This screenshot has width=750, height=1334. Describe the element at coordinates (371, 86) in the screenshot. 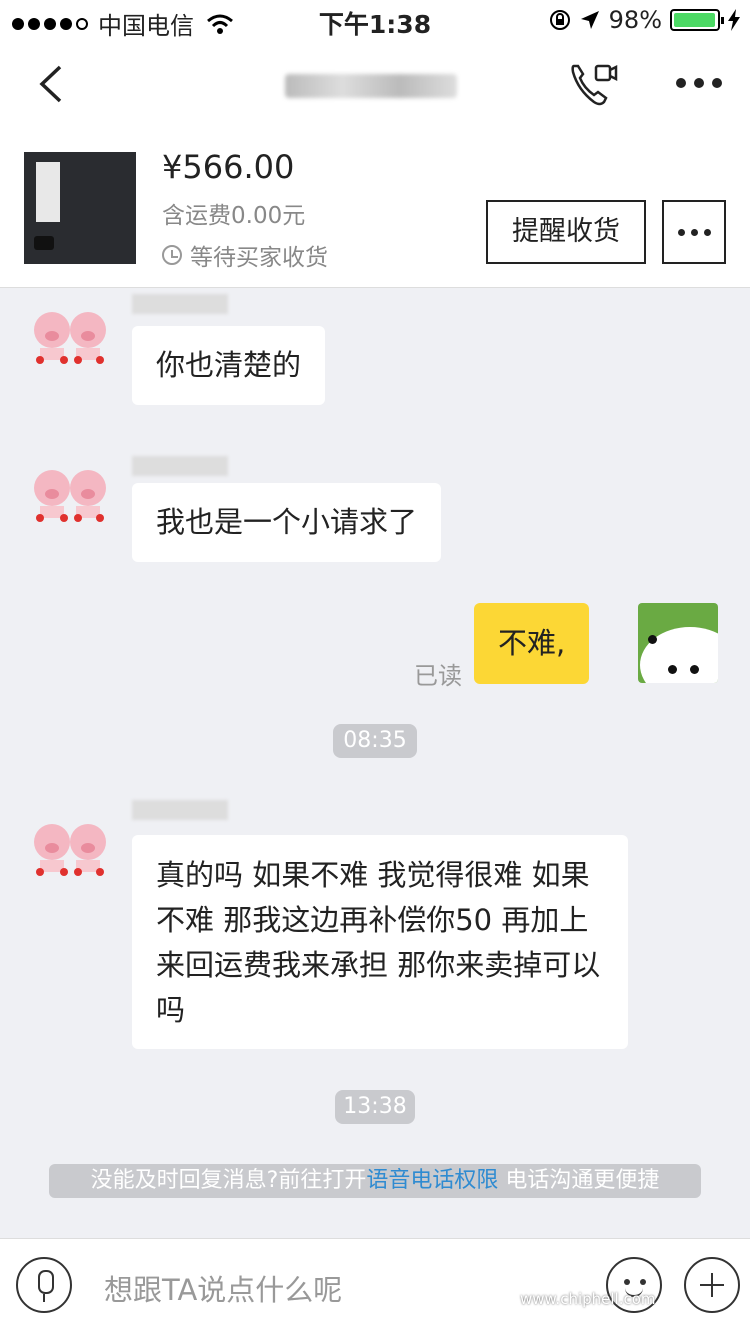

I see `contact-name-blurred` at that location.